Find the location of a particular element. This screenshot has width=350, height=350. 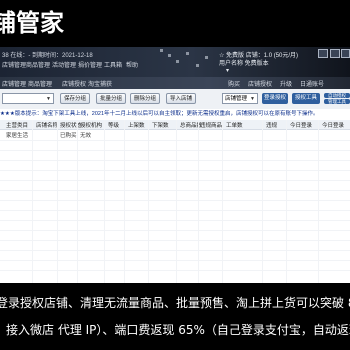

shop-select-value: 店铺管理 is located at coordinates (236, 99).